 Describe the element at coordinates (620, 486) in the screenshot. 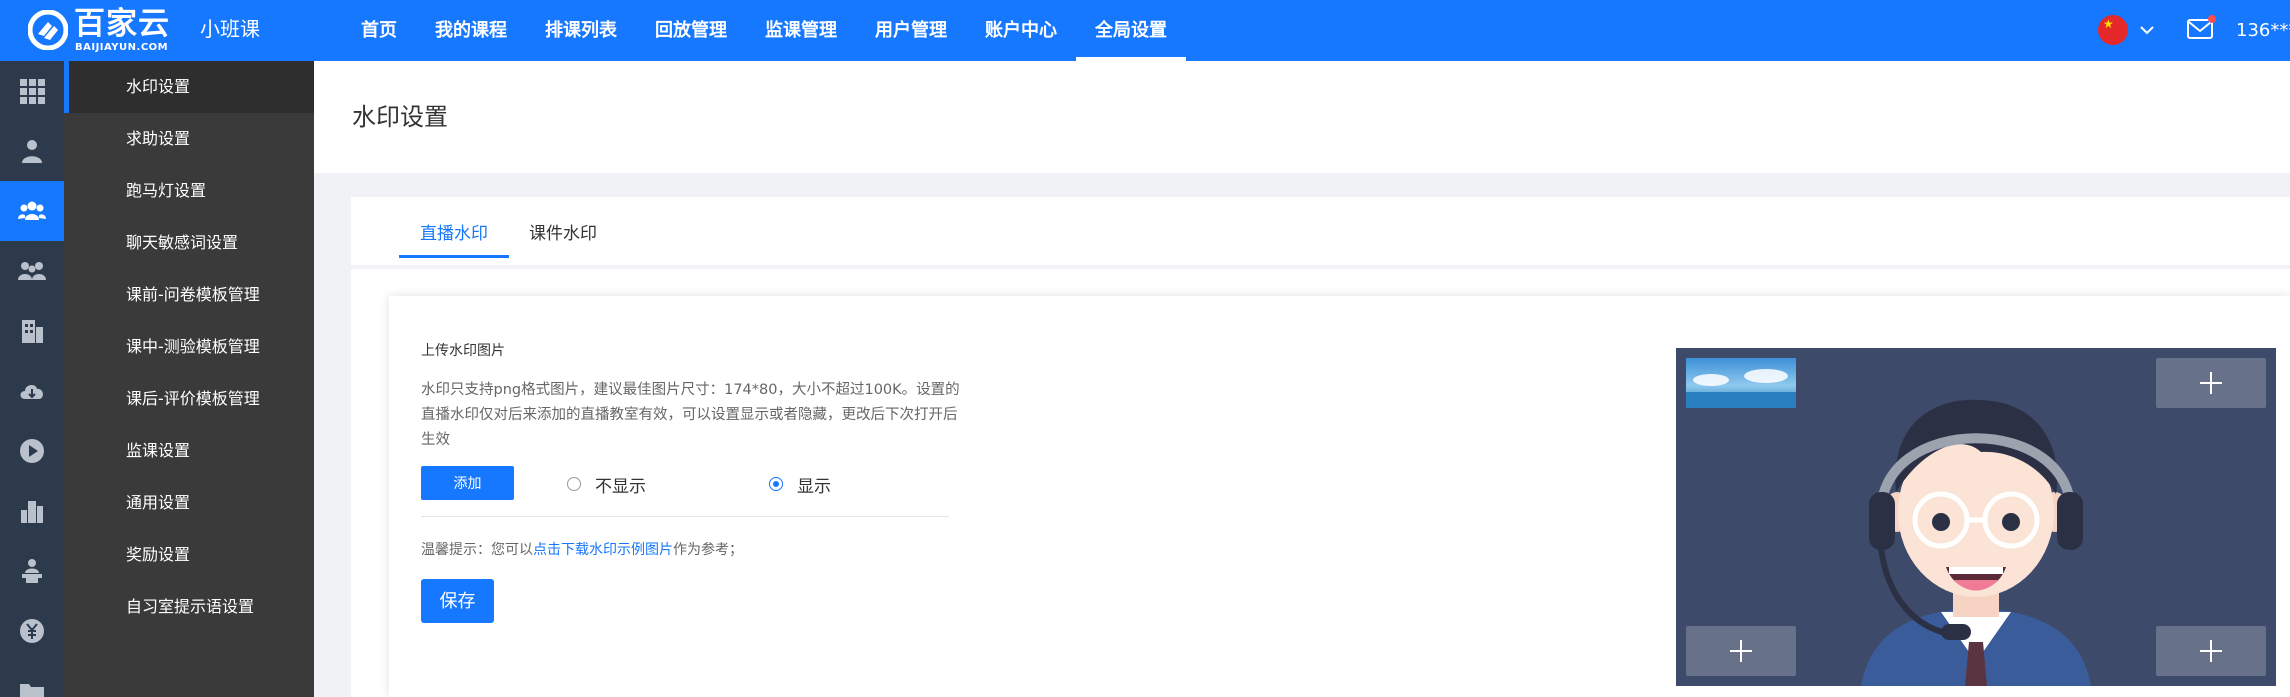

I see `radio-hide-label: 不显示` at that location.